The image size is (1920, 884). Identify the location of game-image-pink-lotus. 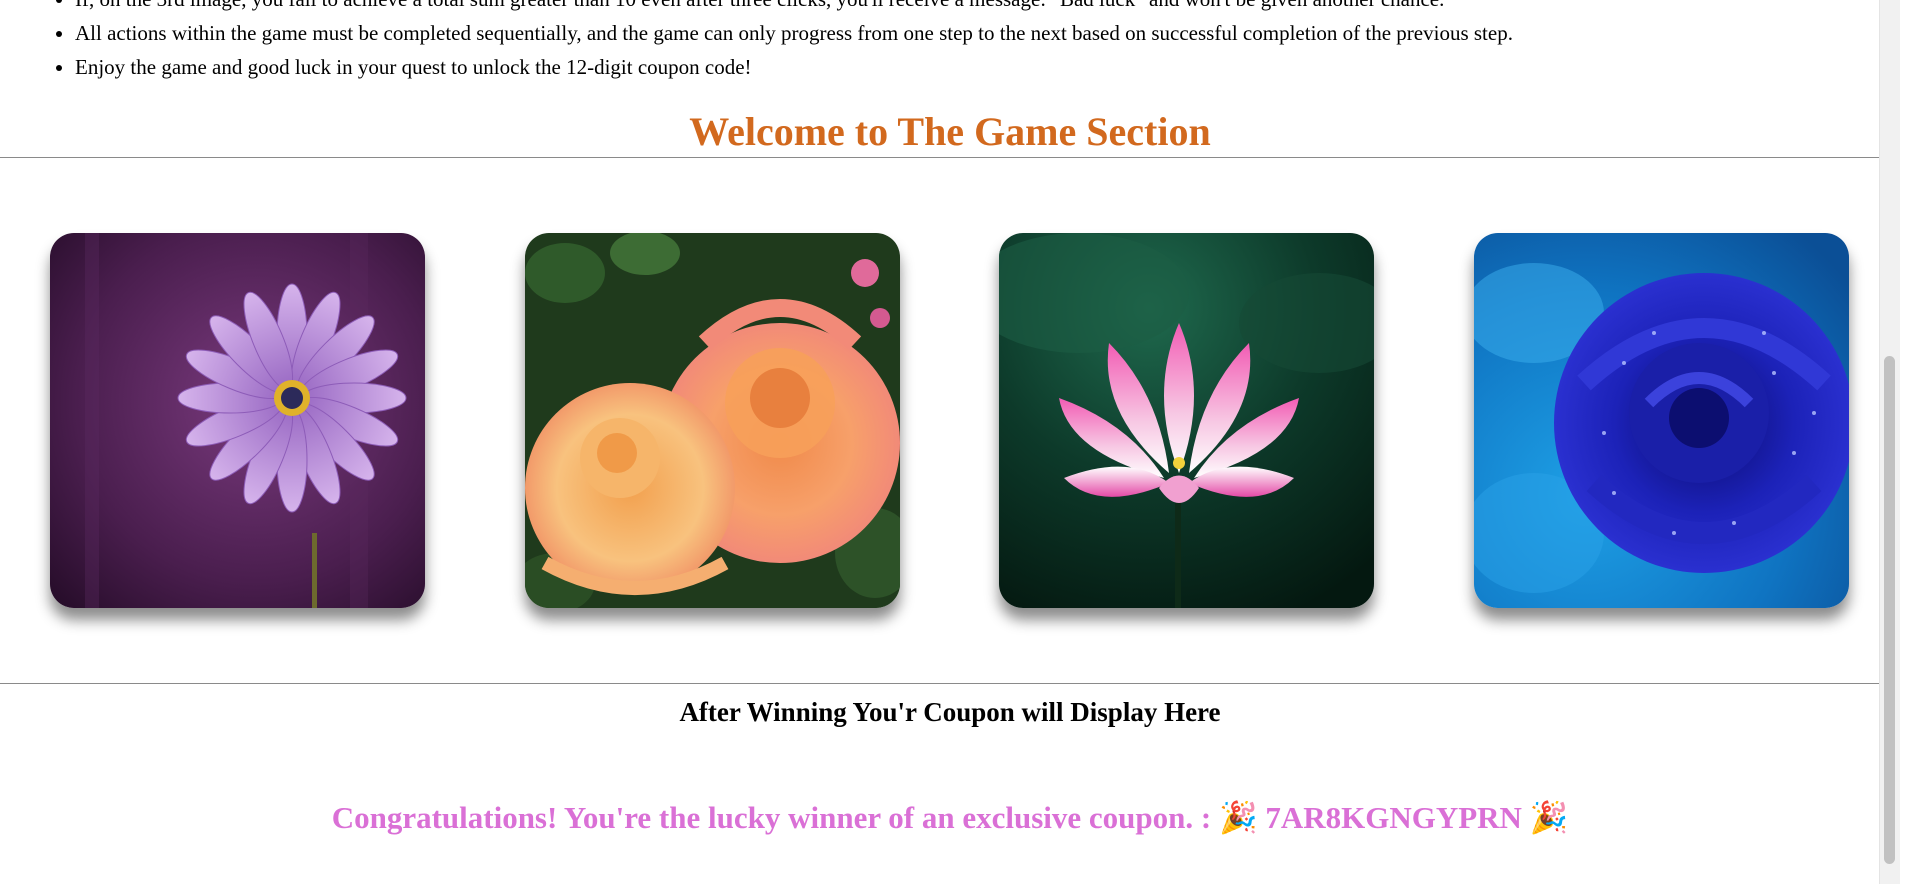
(1186, 420).